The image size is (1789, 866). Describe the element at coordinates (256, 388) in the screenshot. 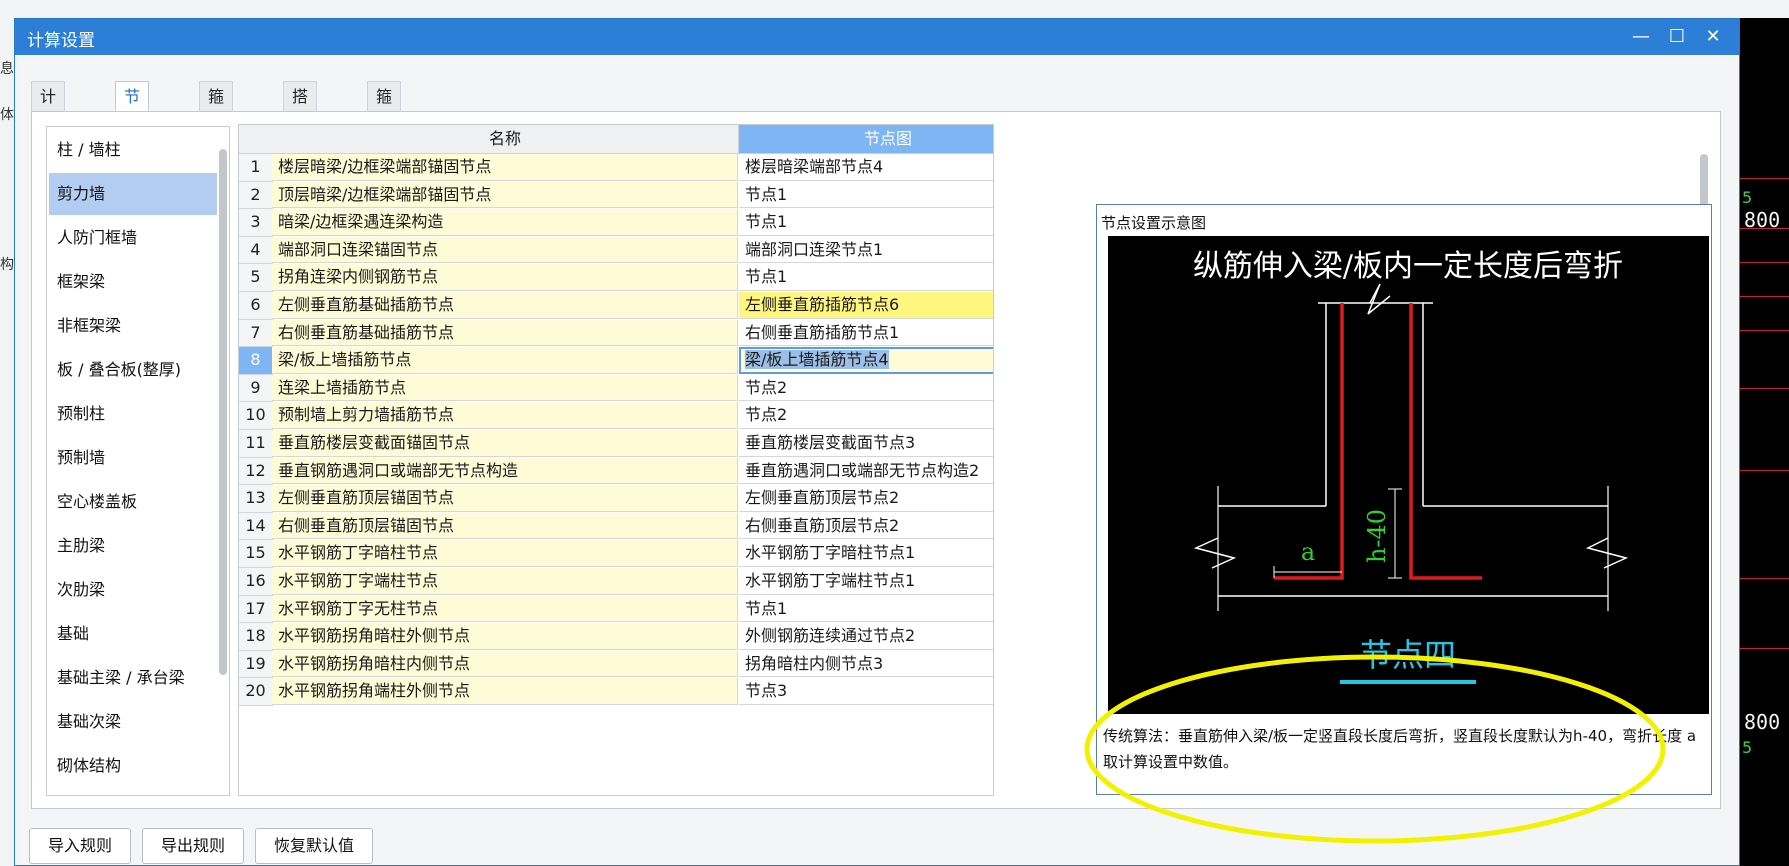

I see `row-index: 9` at that location.